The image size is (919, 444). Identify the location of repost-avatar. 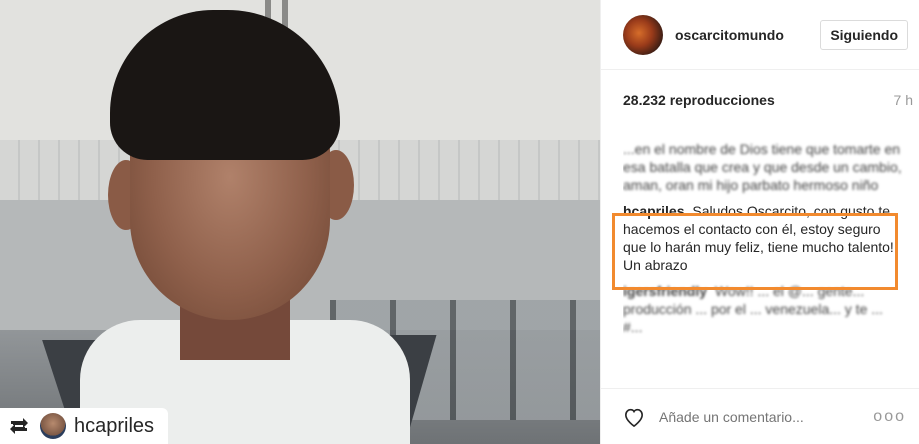
(53, 426).